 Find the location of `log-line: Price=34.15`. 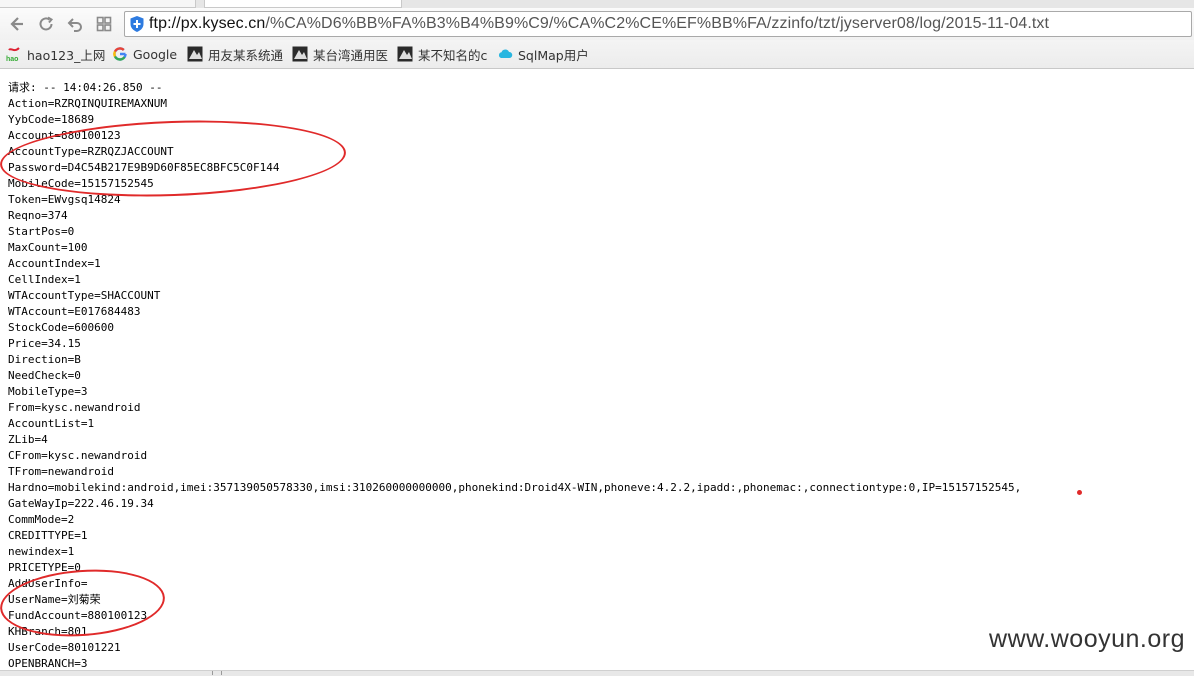

log-line: Price=34.15 is located at coordinates (44, 343).